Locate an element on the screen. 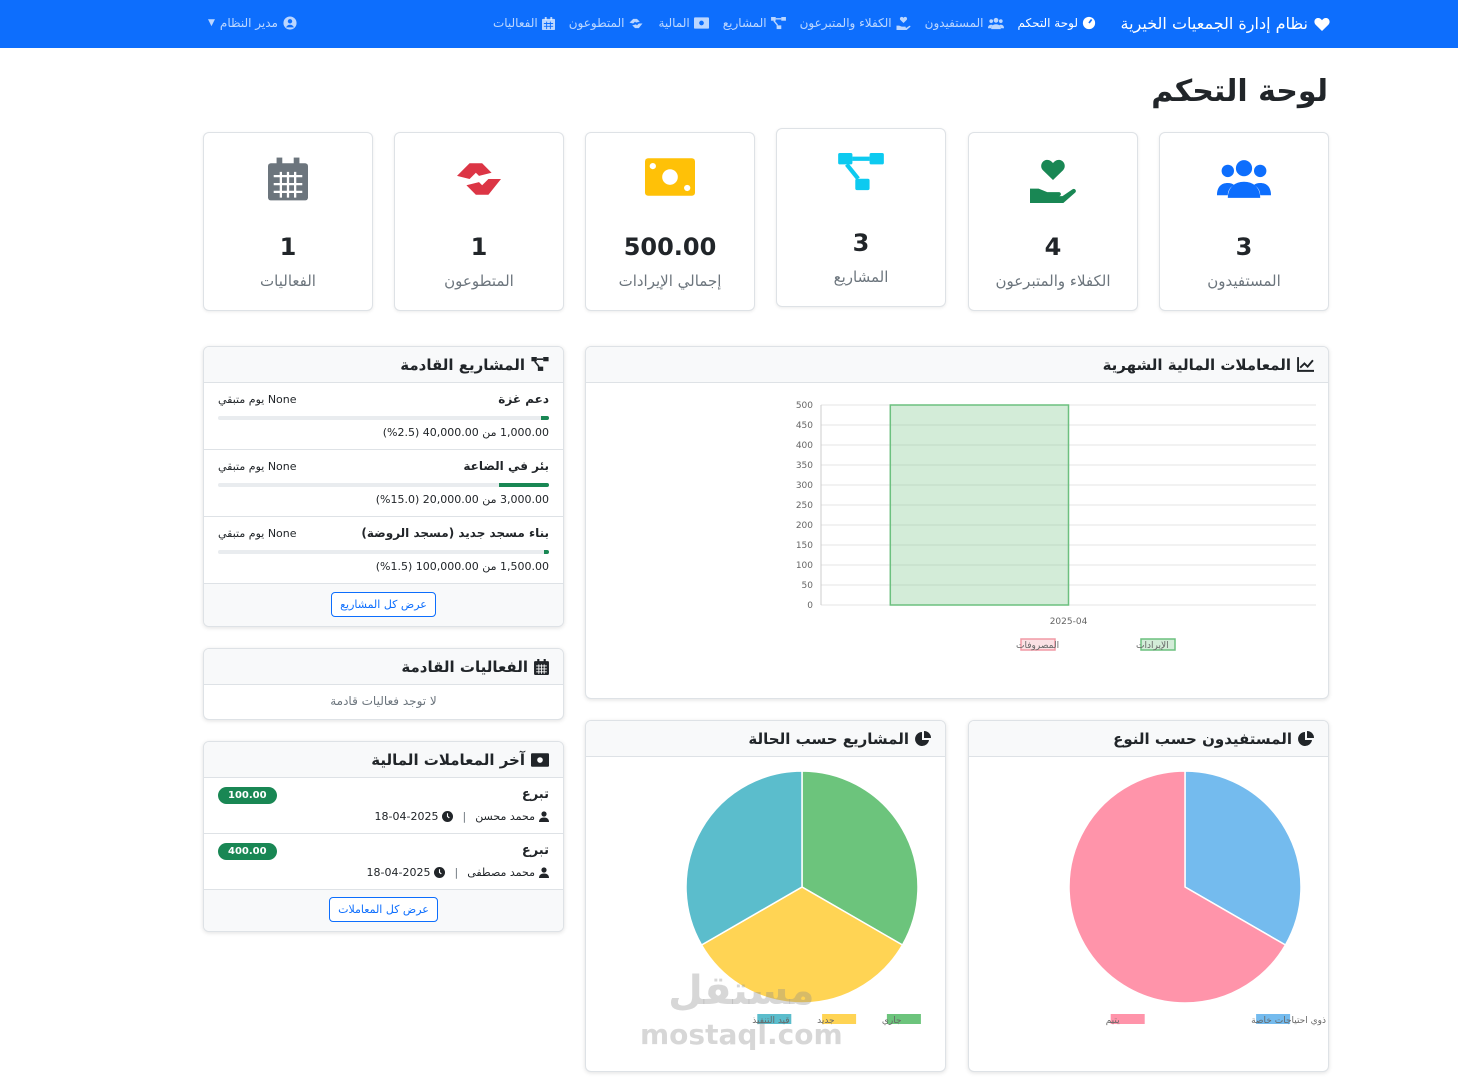  stat-value: 500.00 is located at coordinates (670, 247).